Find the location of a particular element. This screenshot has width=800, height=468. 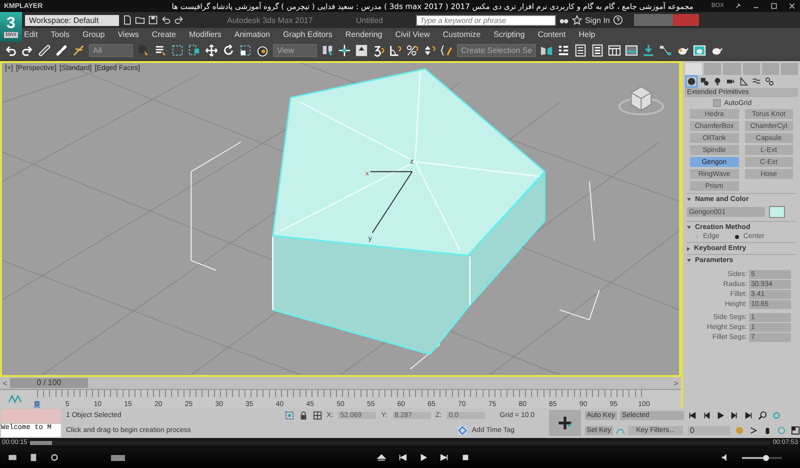

previous-icon is located at coordinates (402, 457).